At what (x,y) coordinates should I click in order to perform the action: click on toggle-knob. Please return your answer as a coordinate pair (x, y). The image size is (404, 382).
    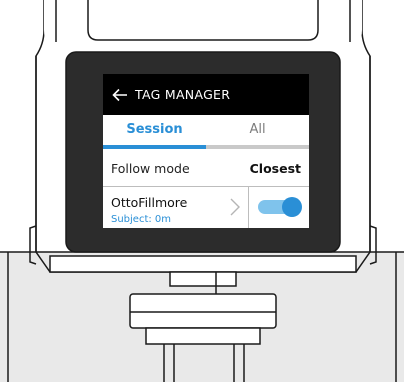
    Looking at the image, I should click on (292, 207).